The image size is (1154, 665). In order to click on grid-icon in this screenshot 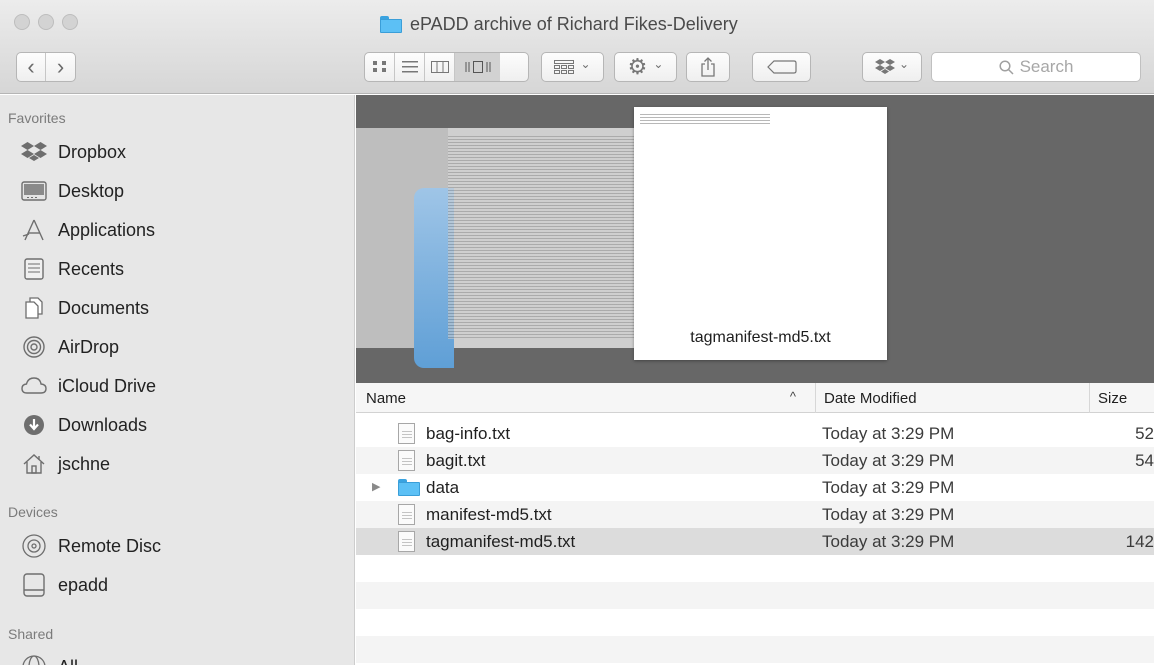, I will do `click(564, 67)`.